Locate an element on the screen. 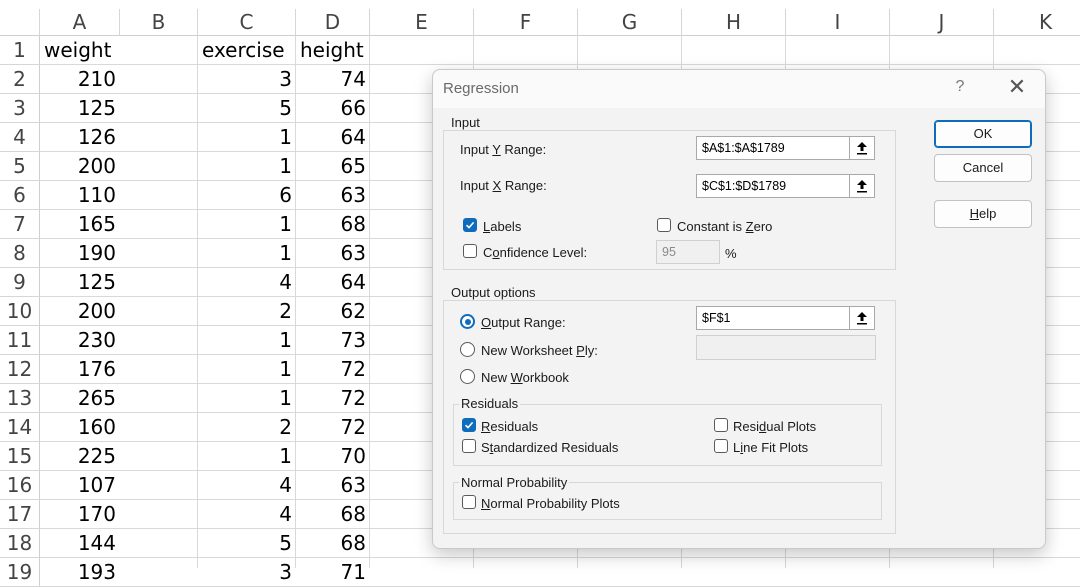 This screenshot has height=587, width=1080. input-y-range-field: $A$1:$A$1789 is located at coordinates (773, 148).